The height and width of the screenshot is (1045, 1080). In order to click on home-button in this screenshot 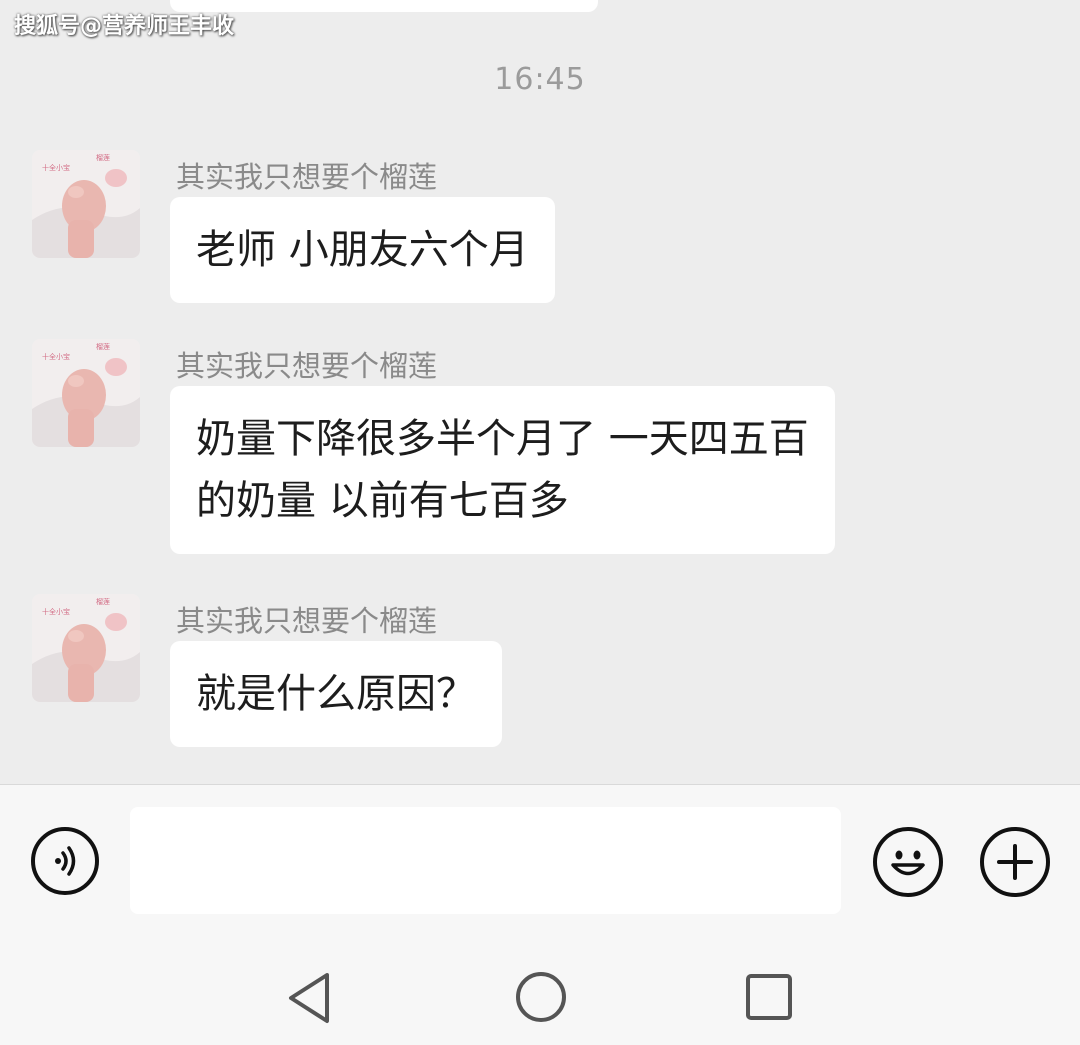, I will do `click(541, 999)`.